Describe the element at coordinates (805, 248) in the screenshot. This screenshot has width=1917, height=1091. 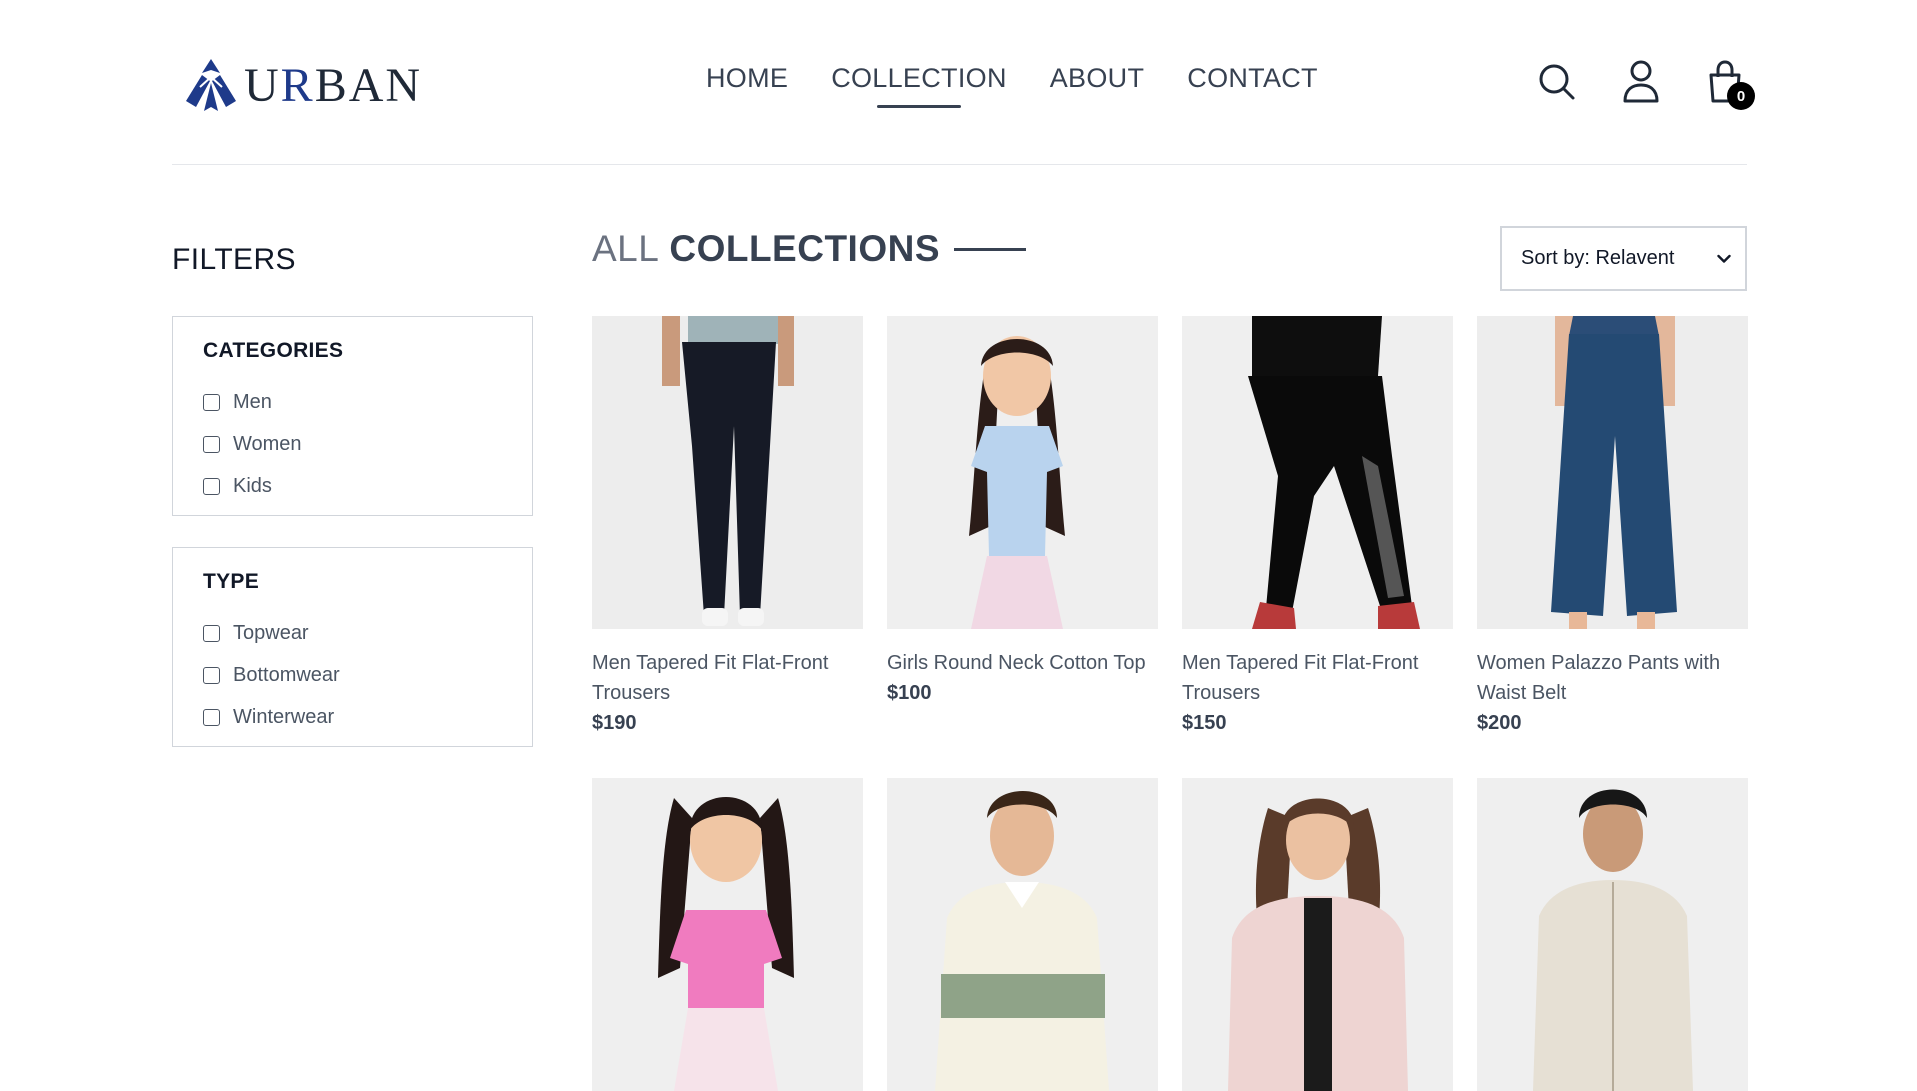
I see `title-bold: COLLECTIONS` at that location.